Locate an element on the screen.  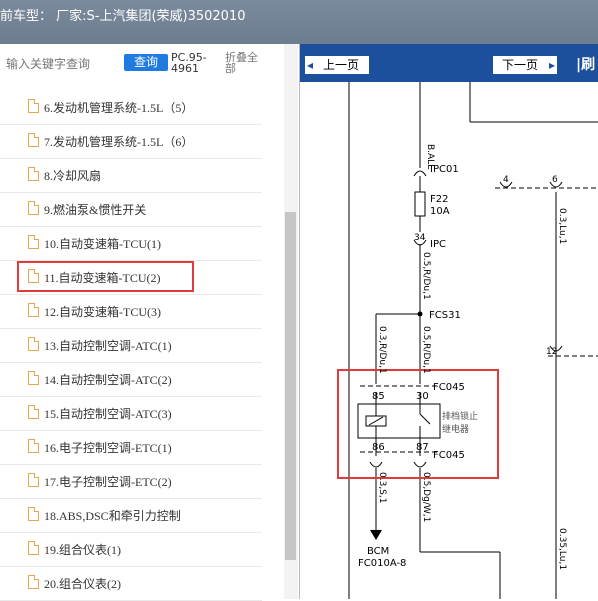
tree-item-label: 20.组合仪表(2) is located at coordinates (82, 584).